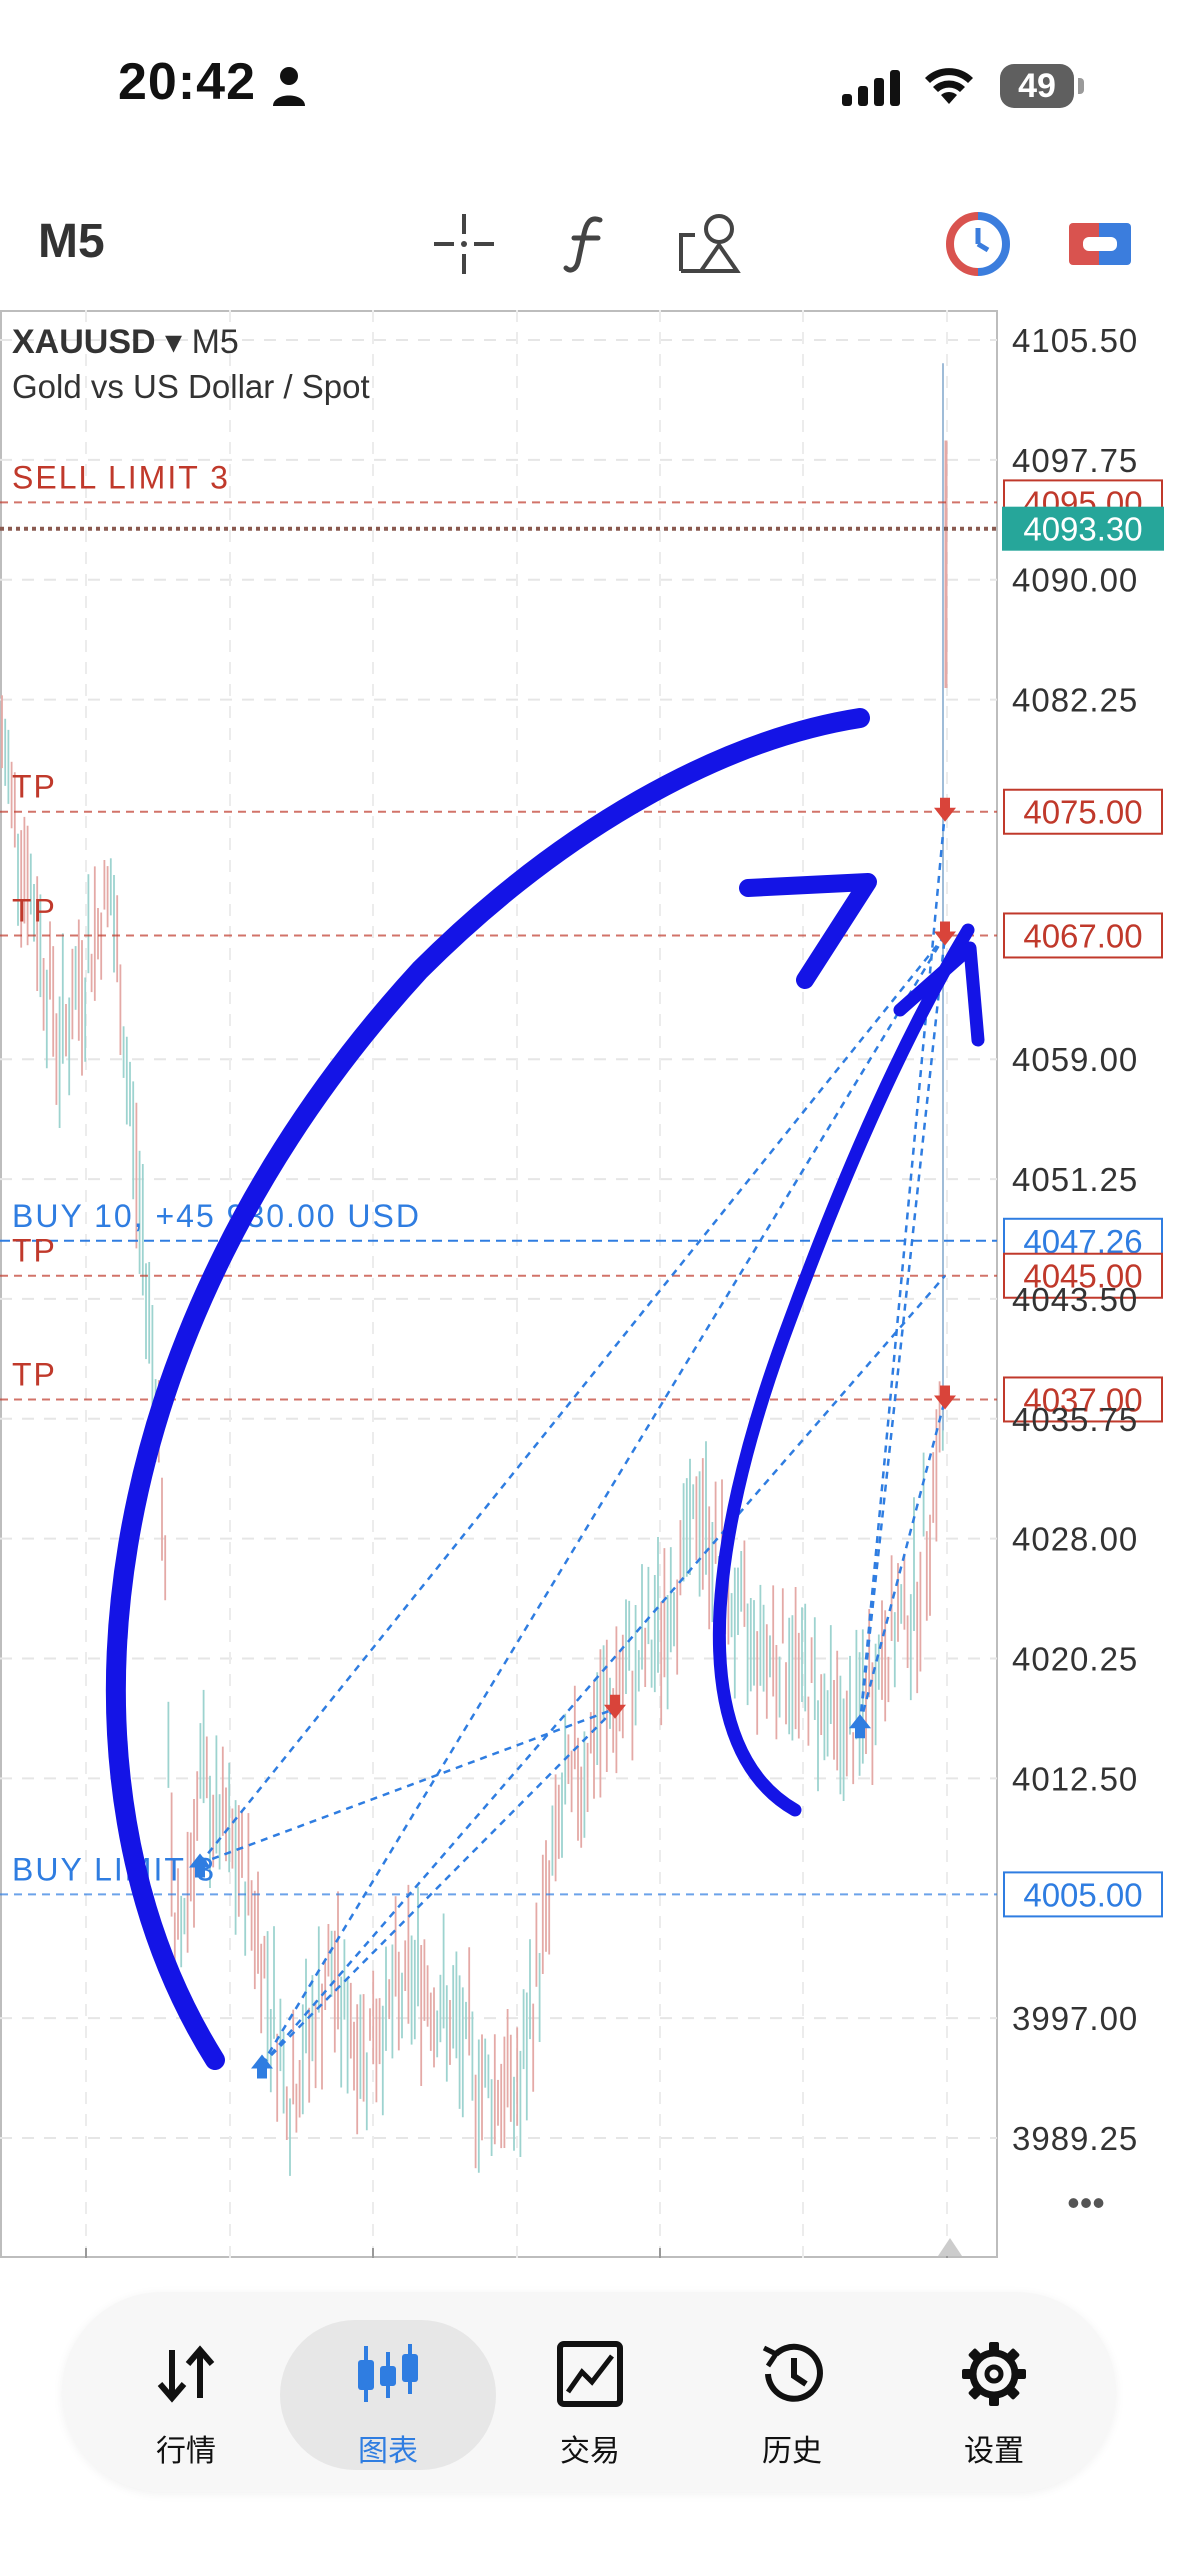  I want to click on price-axis-tick: 4090.00, so click(1075, 580).